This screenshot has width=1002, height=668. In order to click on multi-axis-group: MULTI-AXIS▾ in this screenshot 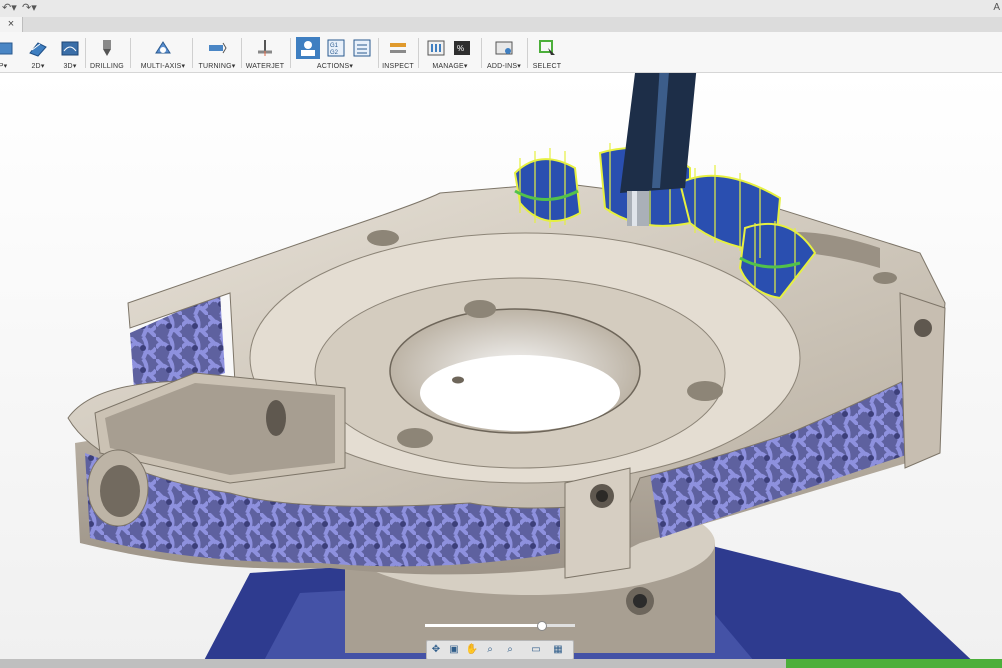, I will do `click(163, 53)`.